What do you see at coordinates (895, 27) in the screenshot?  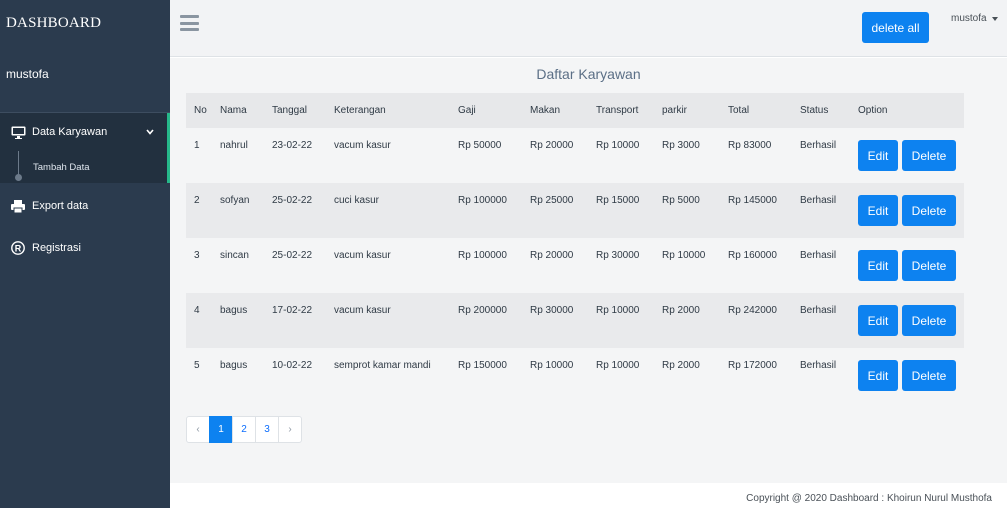 I see `delete-all-button: delete all` at bounding box center [895, 27].